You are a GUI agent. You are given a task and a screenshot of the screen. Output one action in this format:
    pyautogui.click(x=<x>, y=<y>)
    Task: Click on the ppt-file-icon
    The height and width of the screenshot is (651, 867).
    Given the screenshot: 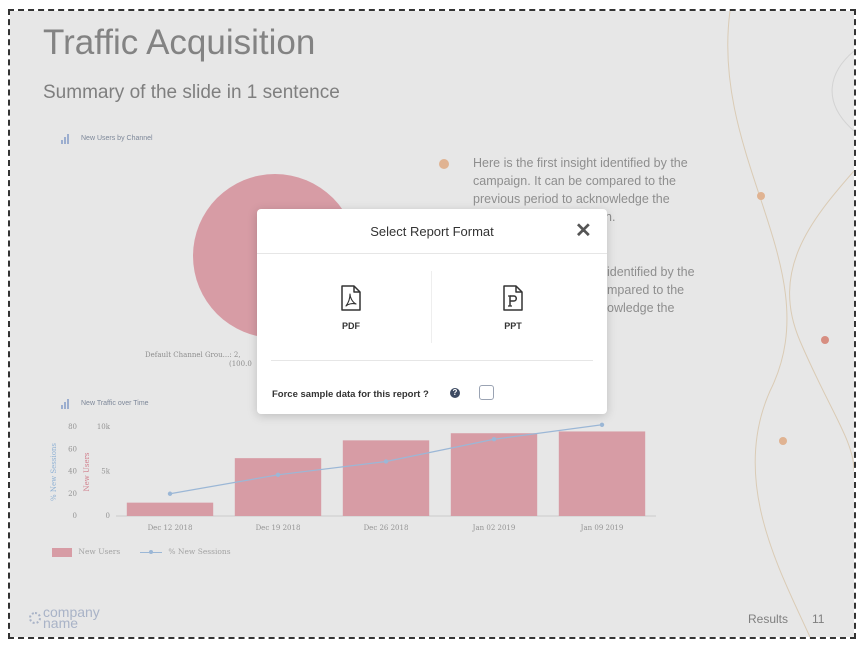 What is the action you would take?
    pyautogui.click(x=513, y=298)
    